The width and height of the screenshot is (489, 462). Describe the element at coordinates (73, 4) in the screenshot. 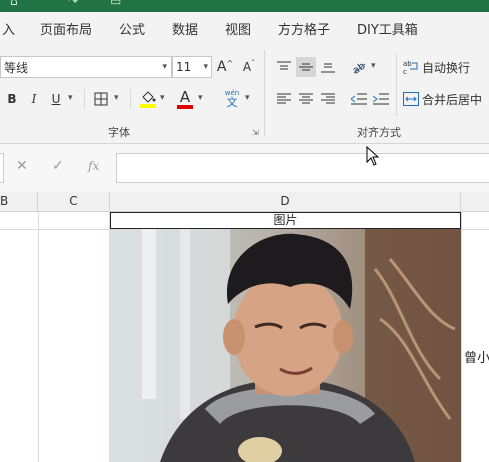

I see `redo-icon: ↷` at that location.